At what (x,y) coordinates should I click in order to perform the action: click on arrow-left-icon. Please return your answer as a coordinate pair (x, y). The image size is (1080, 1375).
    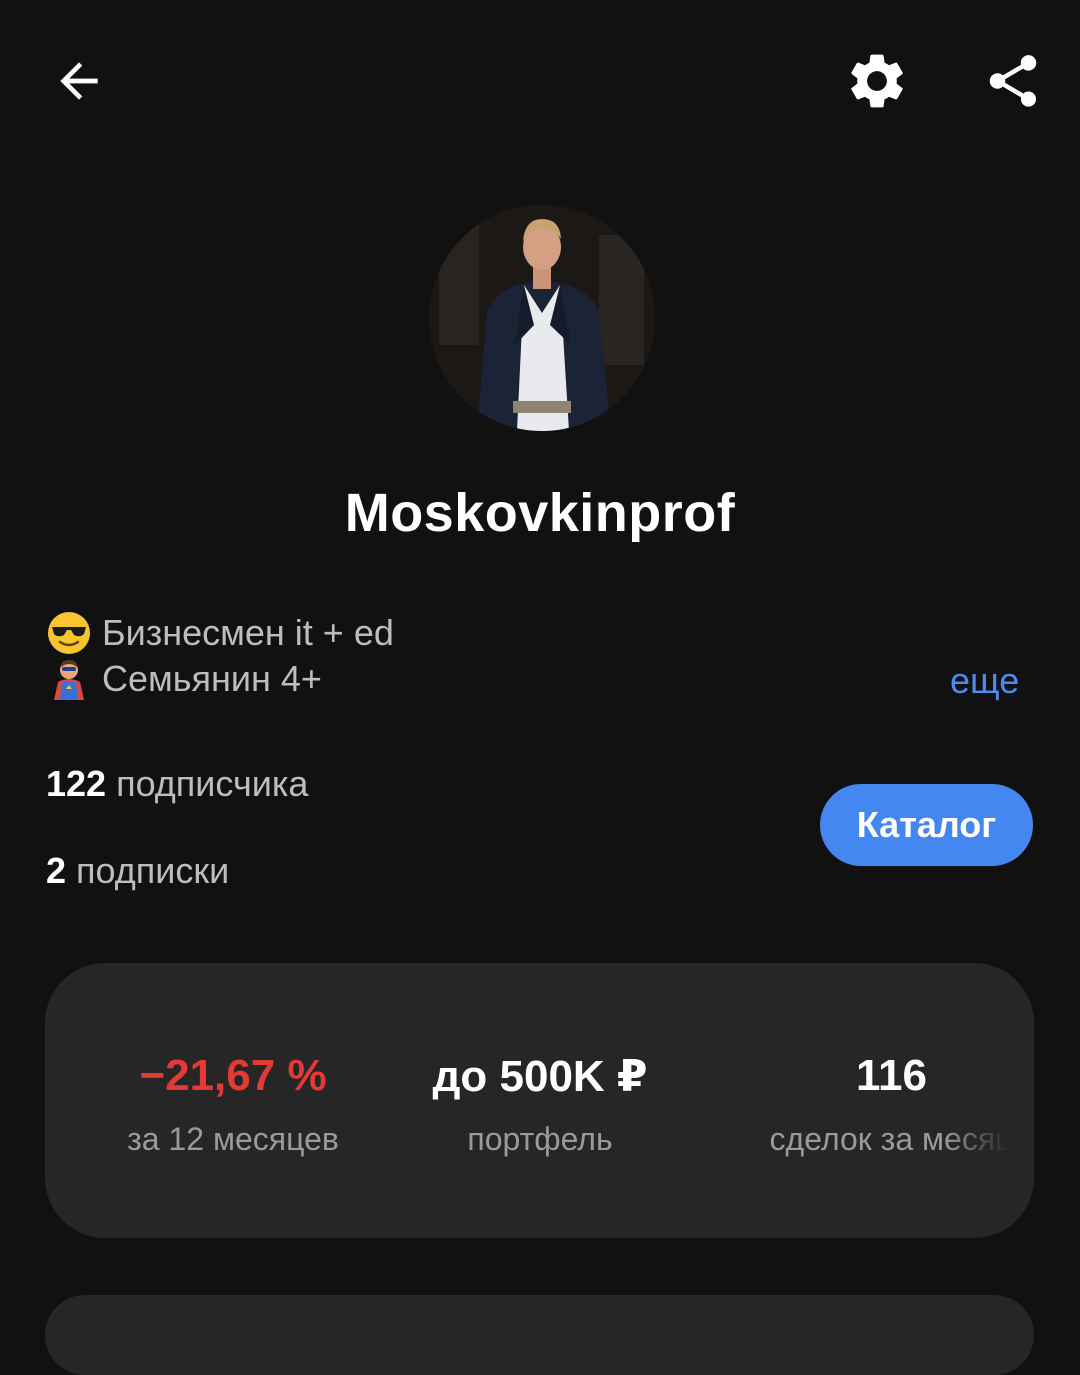
    Looking at the image, I should click on (79, 81).